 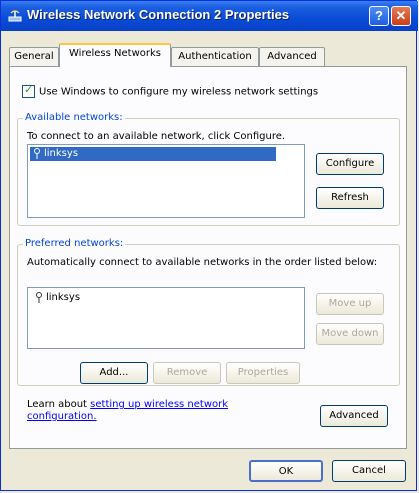 I want to click on preferred-networks-list: linksys, so click(x=166, y=318).